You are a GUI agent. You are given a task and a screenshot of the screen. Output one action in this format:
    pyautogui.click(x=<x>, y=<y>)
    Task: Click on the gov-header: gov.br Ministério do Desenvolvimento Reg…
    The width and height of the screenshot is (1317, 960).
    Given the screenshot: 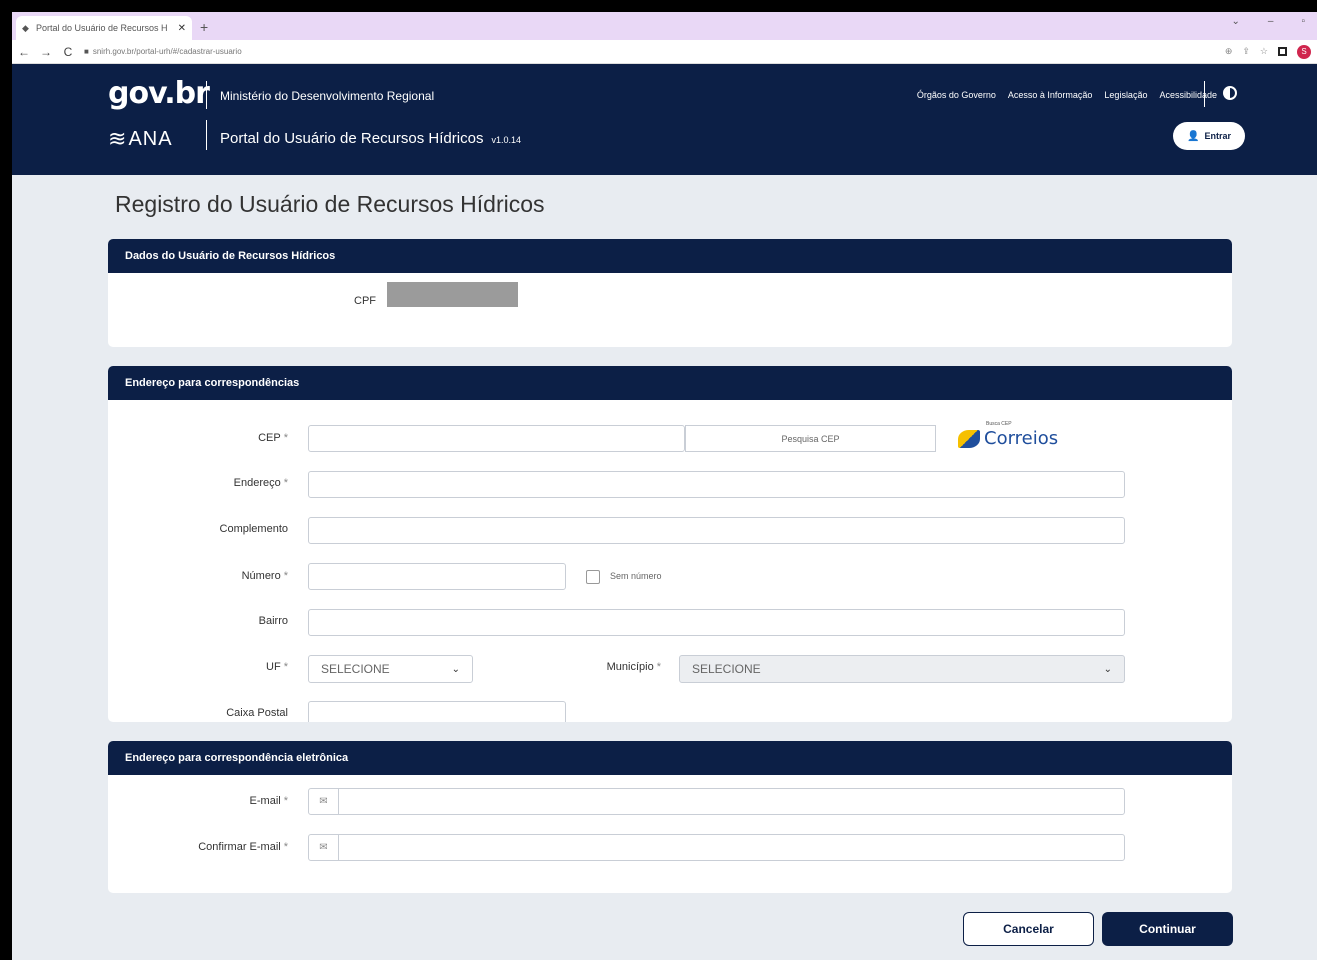 What is the action you would take?
    pyautogui.click(x=664, y=119)
    